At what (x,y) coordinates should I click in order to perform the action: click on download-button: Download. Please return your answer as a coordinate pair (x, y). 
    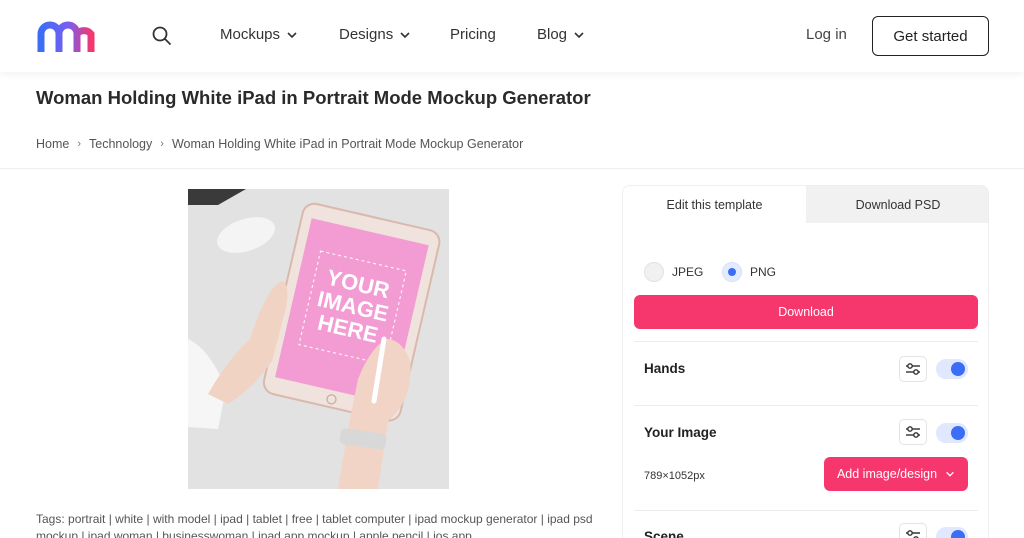
    Looking at the image, I should click on (806, 312).